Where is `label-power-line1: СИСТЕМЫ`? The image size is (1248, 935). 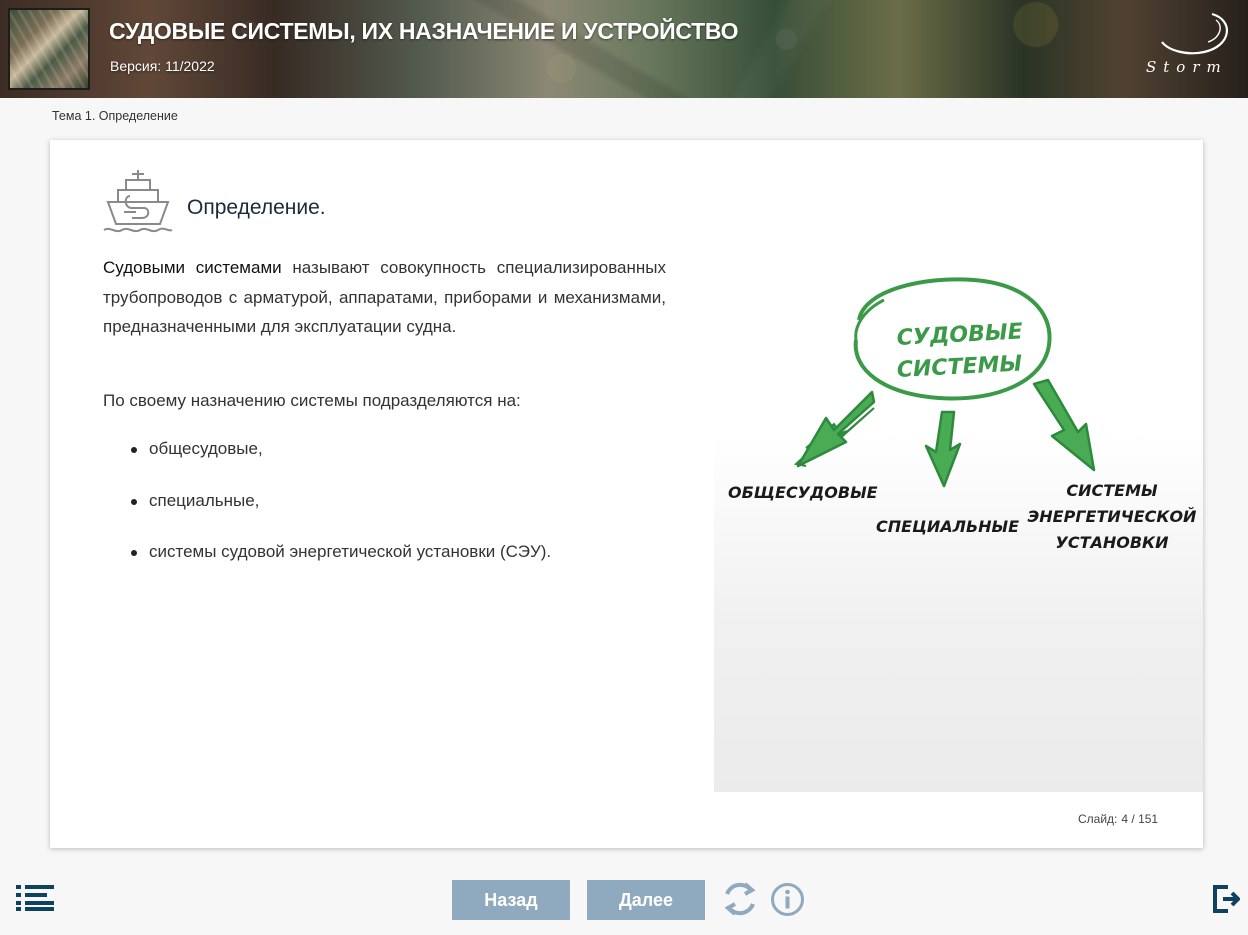 label-power-line1: СИСТЕМЫ is located at coordinates (1112, 490).